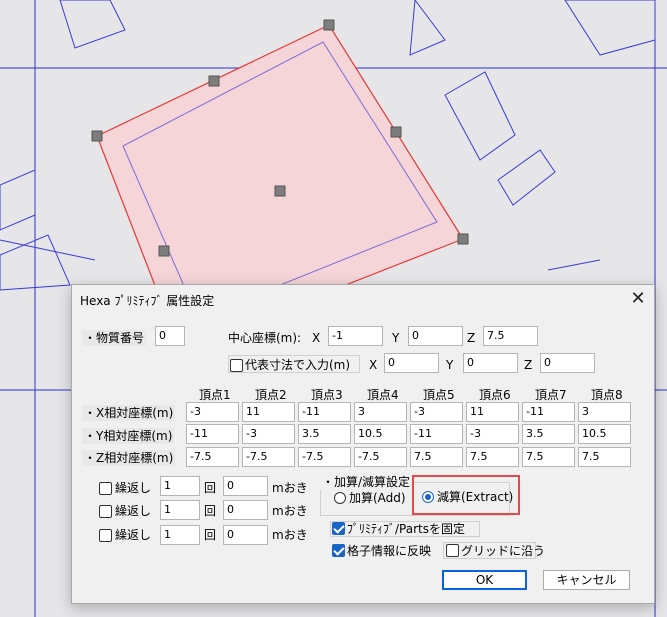  What do you see at coordinates (586, 580) in the screenshot?
I see `cancel-button: キャンセル` at bounding box center [586, 580].